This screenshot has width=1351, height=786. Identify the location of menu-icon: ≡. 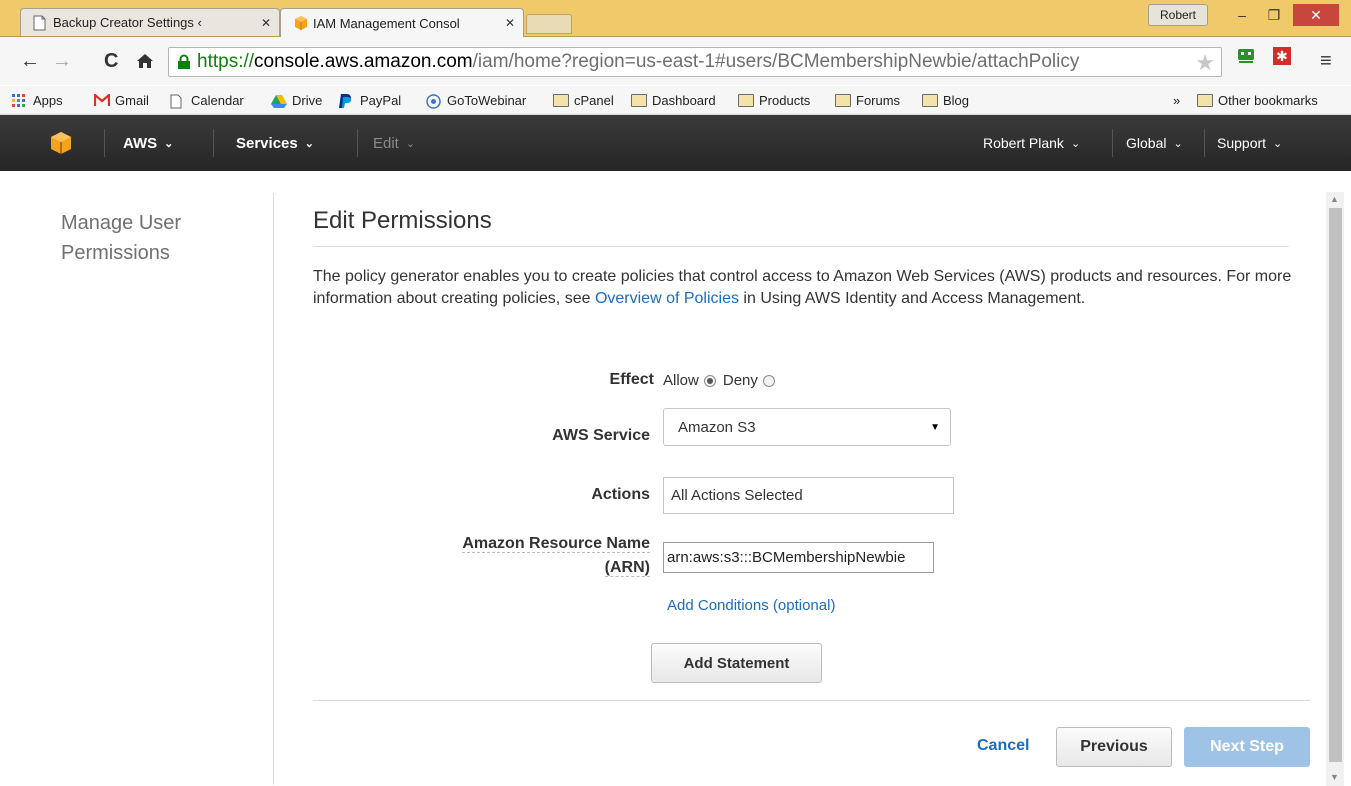
(1326, 61).